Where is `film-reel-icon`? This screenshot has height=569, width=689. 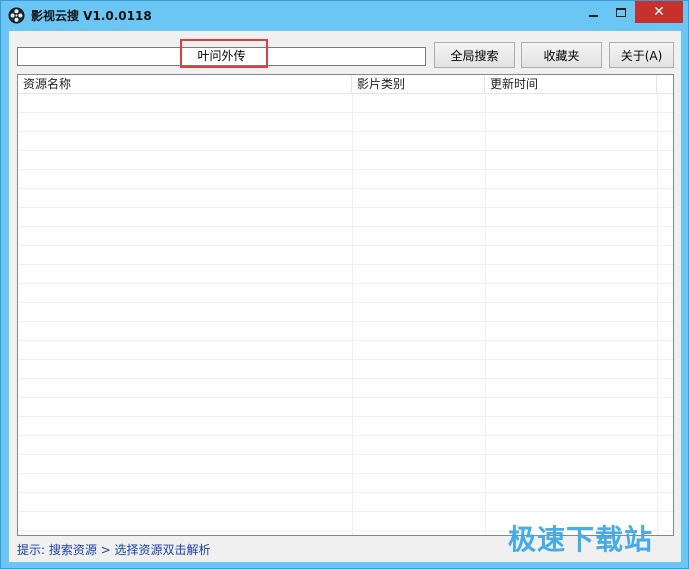 film-reel-icon is located at coordinates (16, 15).